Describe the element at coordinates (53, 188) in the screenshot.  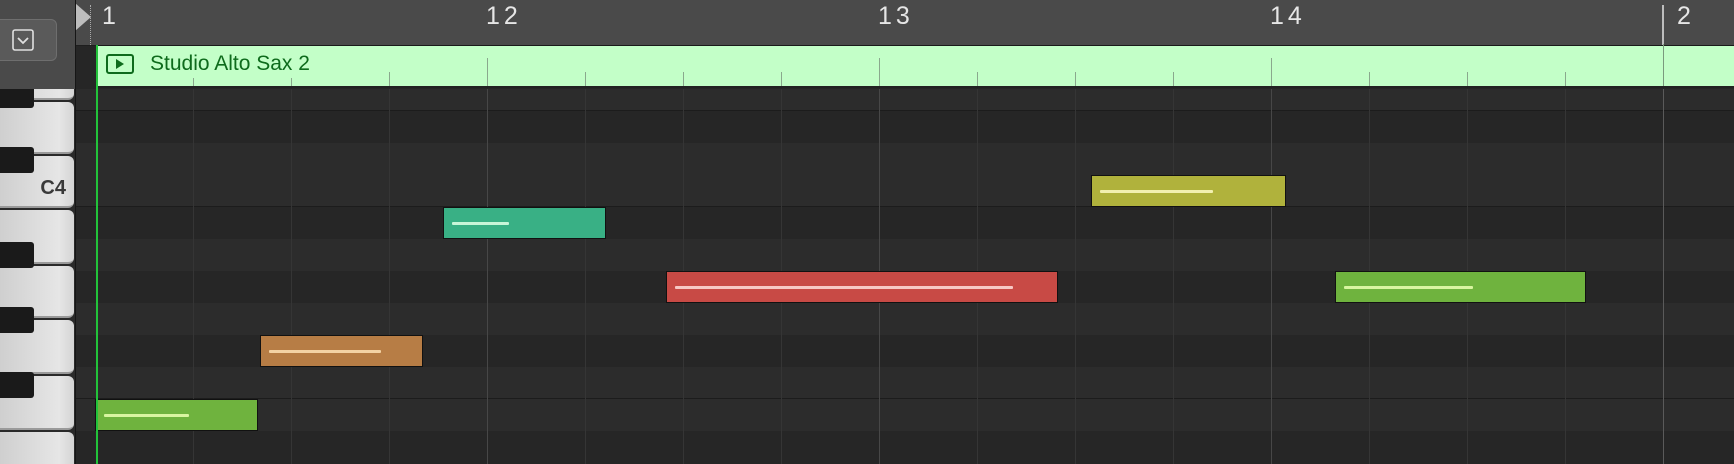
I see `key-label-c4: C4` at that location.